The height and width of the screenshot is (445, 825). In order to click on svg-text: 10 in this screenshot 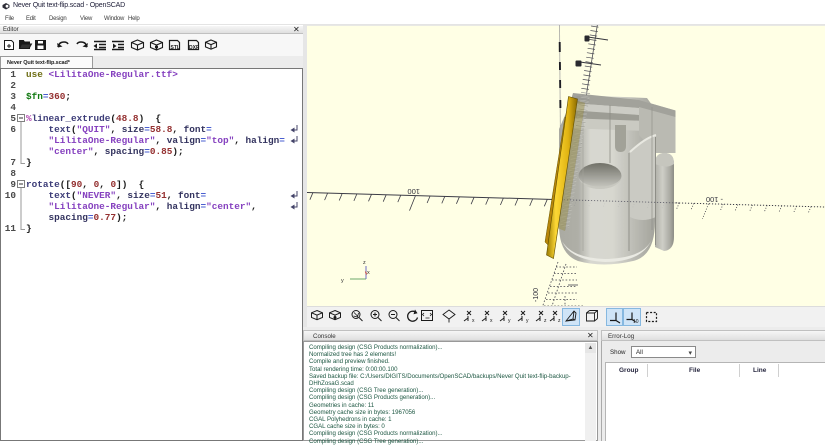, I will do `click(636, 322)`.